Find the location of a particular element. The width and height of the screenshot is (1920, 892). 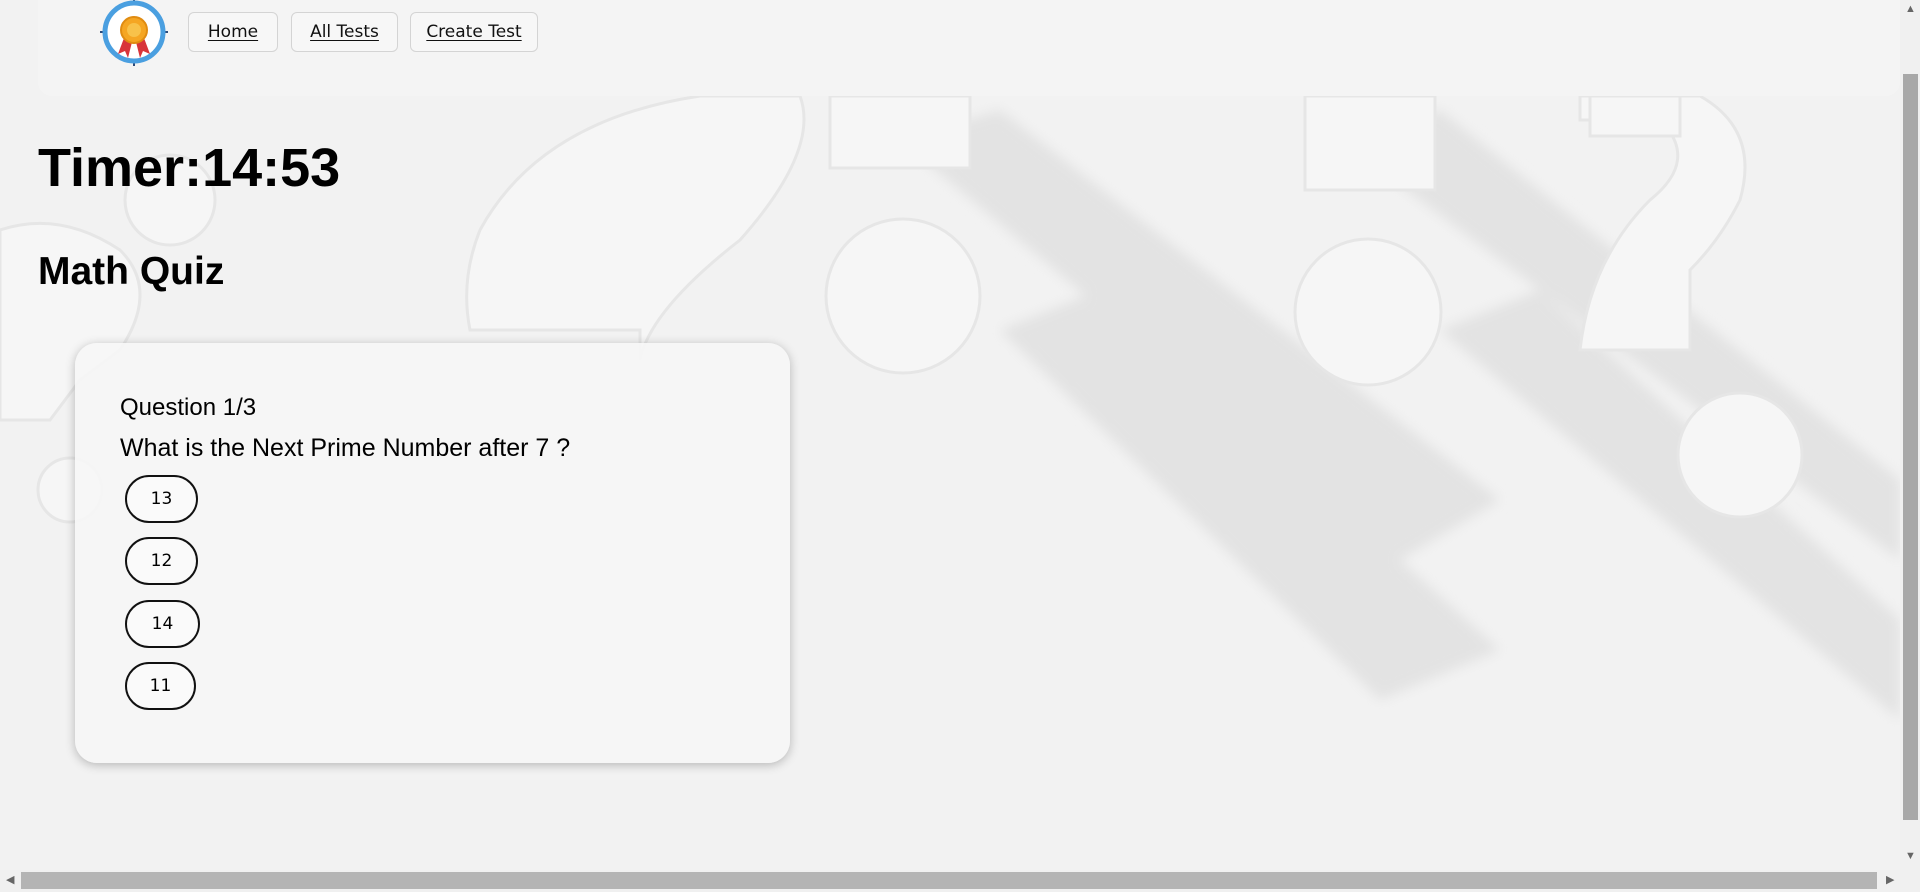

nav-all-tests-link: All Tests is located at coordinates (344, 32).